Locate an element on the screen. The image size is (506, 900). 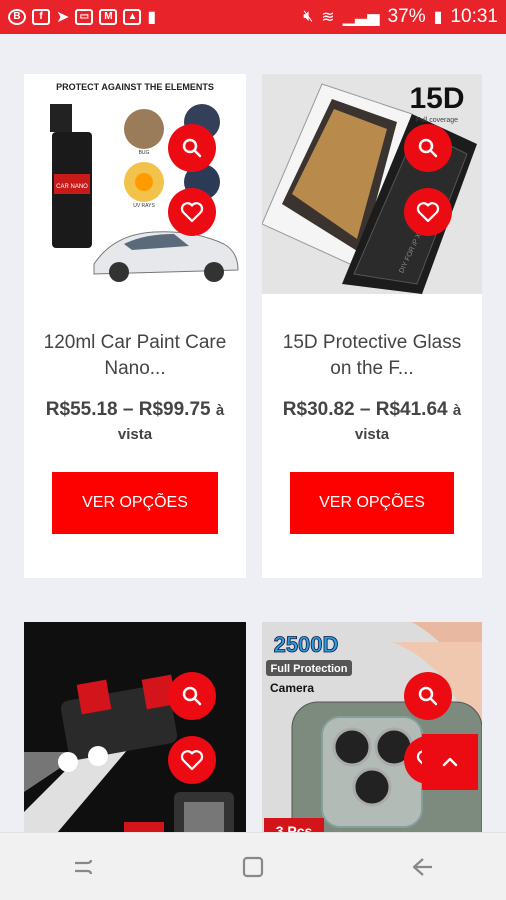
battery-icon: ▮ is located at coordinates (438, 17).